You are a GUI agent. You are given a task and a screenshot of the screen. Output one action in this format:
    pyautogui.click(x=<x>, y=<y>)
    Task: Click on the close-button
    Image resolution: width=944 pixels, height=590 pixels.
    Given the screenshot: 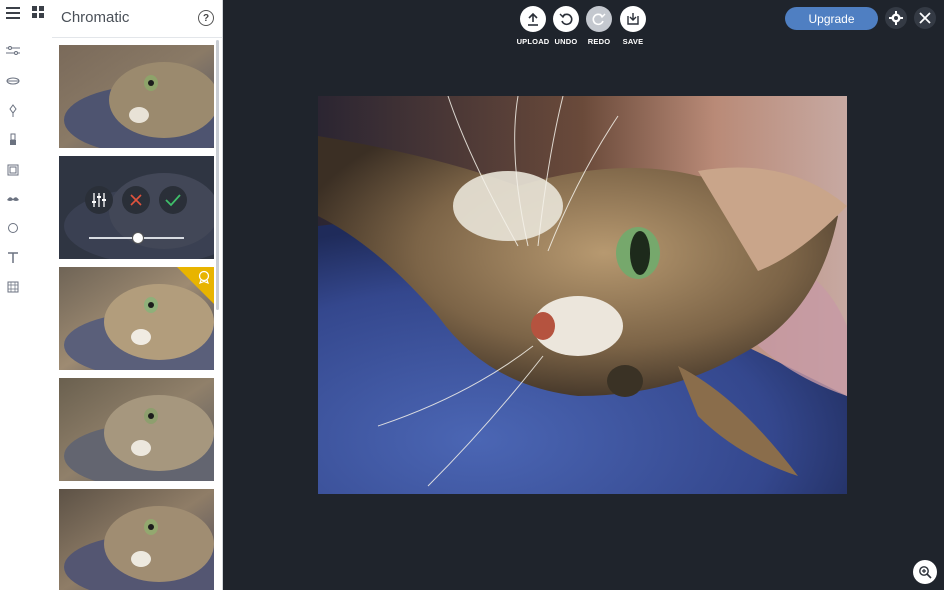 What is the action you would take?
    pyautogui.click(x=925, y=18)
    